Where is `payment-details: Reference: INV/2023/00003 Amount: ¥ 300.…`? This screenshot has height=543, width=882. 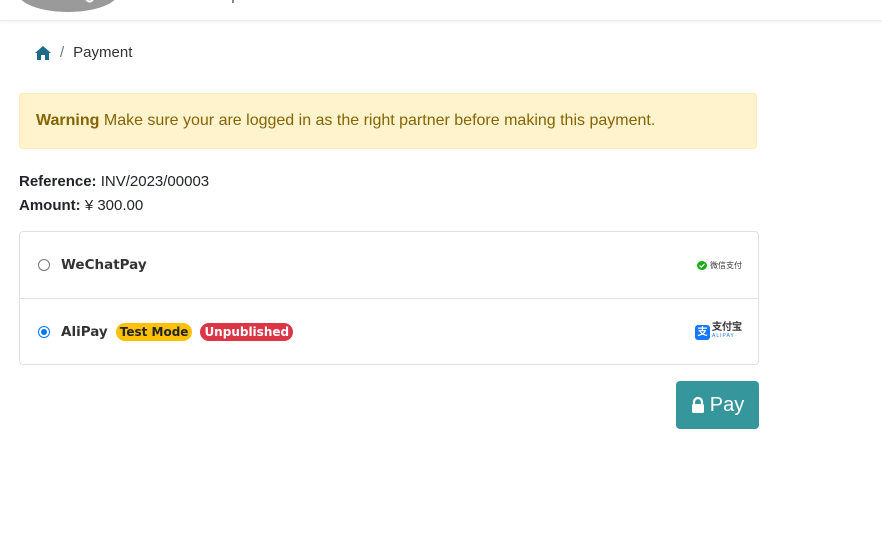 payment-details: Reference: INV/2023/00003 Amount: ¥ 300.… is located at coordinates (114, 194).